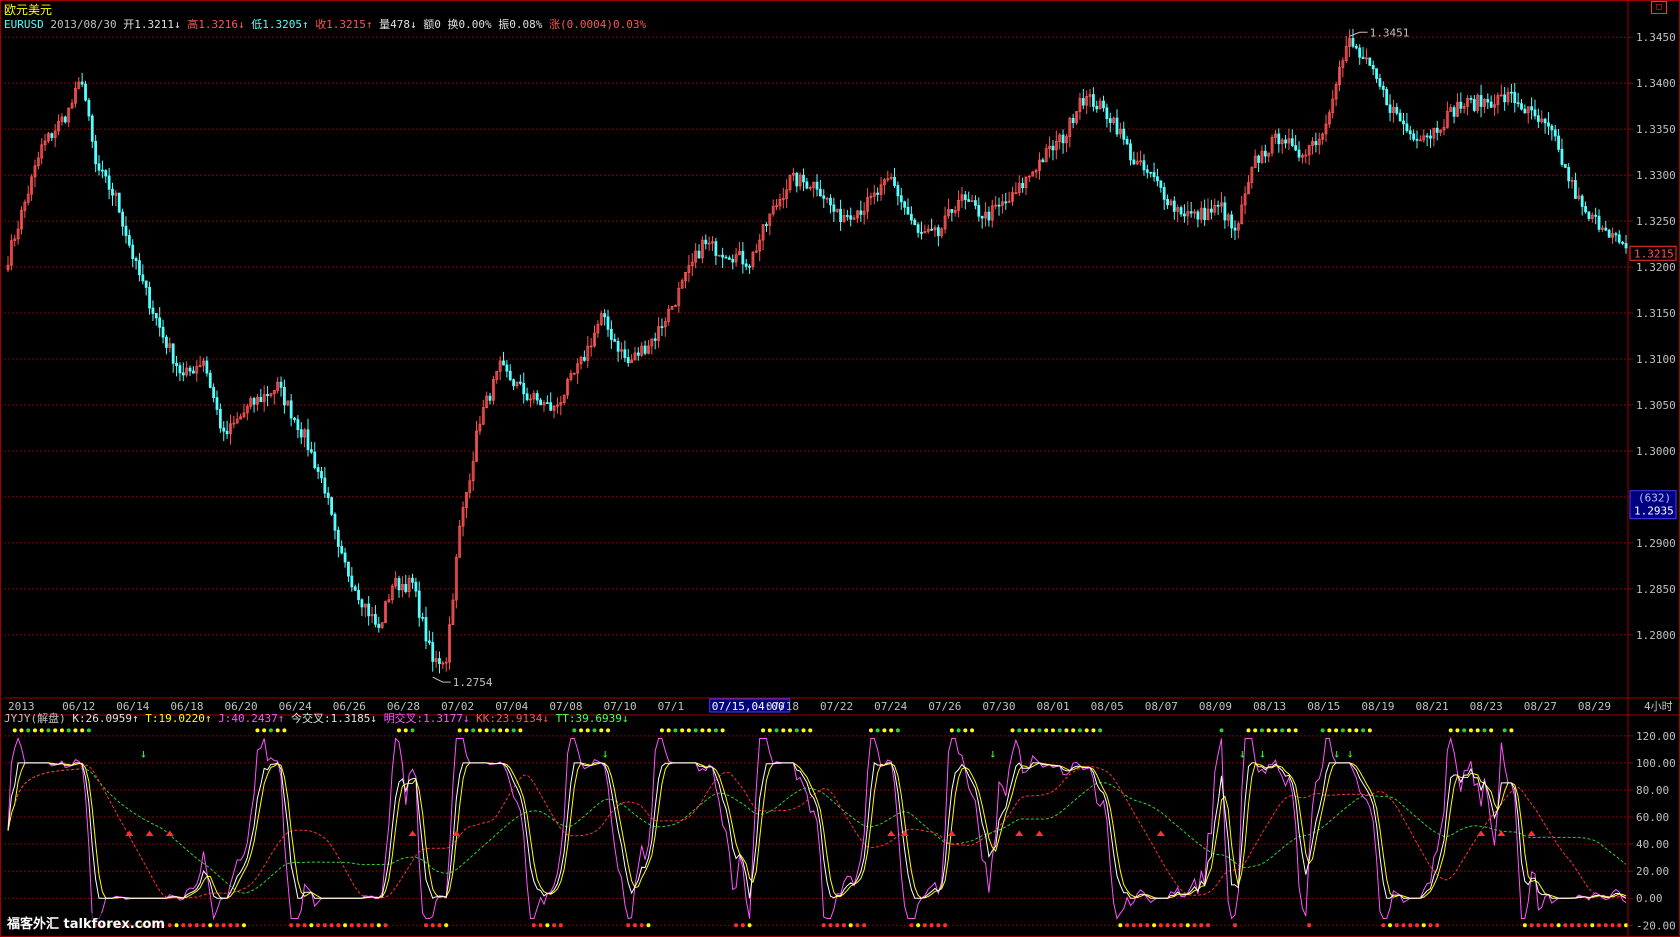  What do you see at coordinates (605, 753) in the screenshot?
I see `buy-arrow-icon: ↓` at bounding box center [605, 753].